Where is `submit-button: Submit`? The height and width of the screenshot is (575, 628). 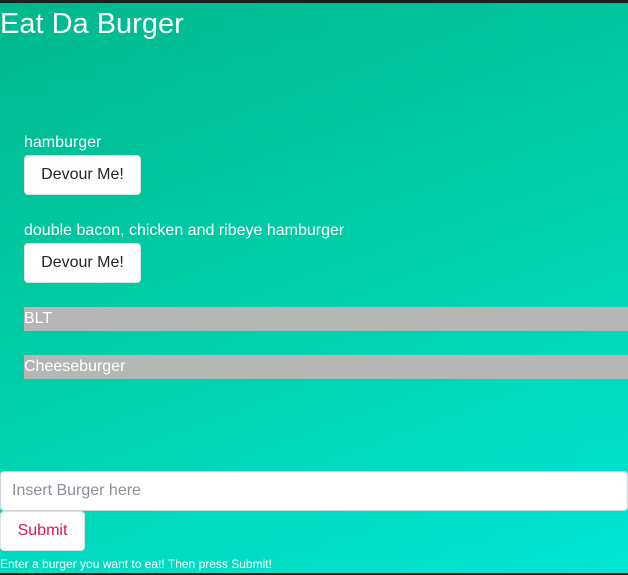 submit-button: Submit is located at coordinates (42, 531).